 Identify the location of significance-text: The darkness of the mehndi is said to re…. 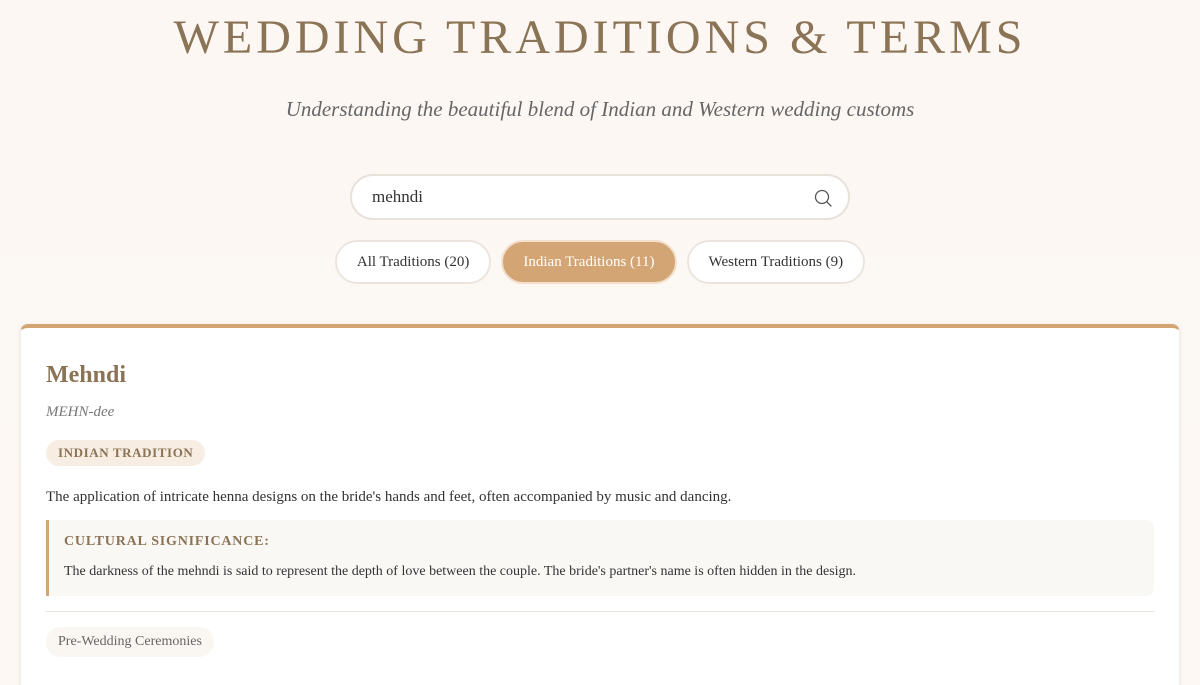
(460, 571).